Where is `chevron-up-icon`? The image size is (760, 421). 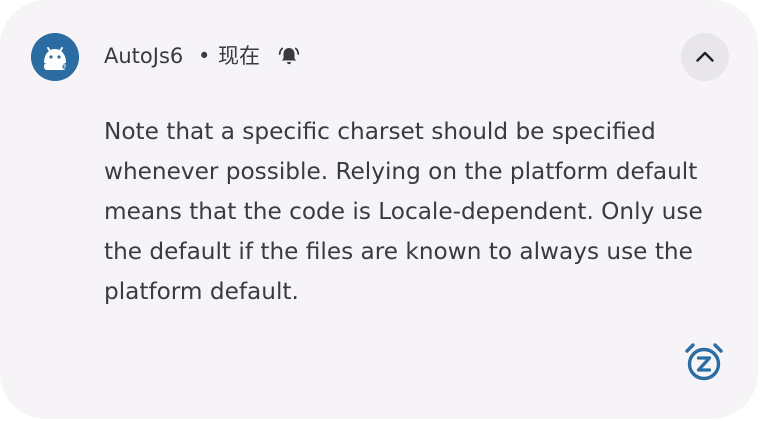
chevron-up-icon is located at coordinates (705, 56).